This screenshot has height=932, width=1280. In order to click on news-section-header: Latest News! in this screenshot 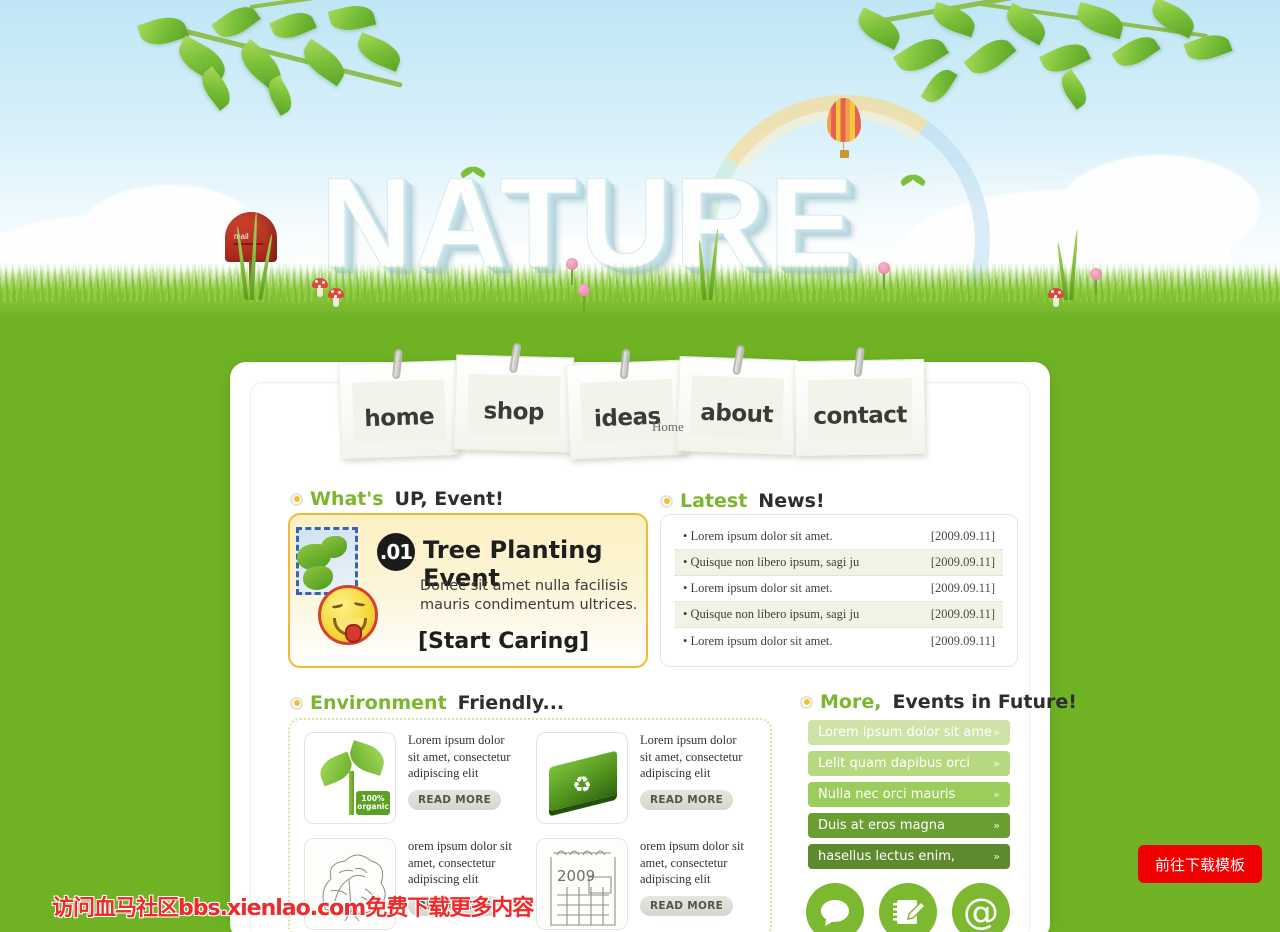, I will do `click(742, 501)`.